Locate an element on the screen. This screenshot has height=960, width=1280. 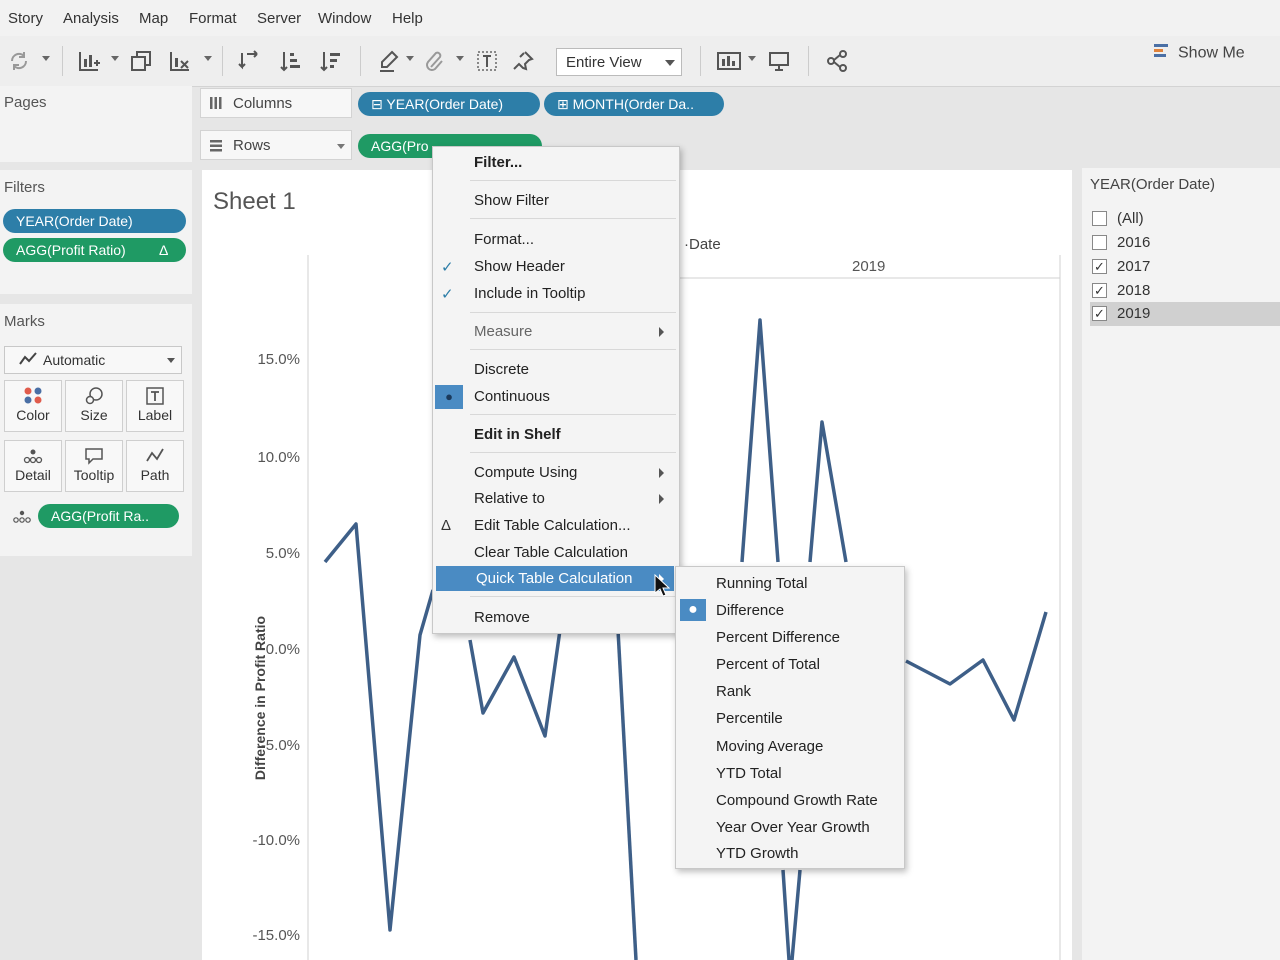
menu-item-label: Compute Using is located at coordinates (526, 472).